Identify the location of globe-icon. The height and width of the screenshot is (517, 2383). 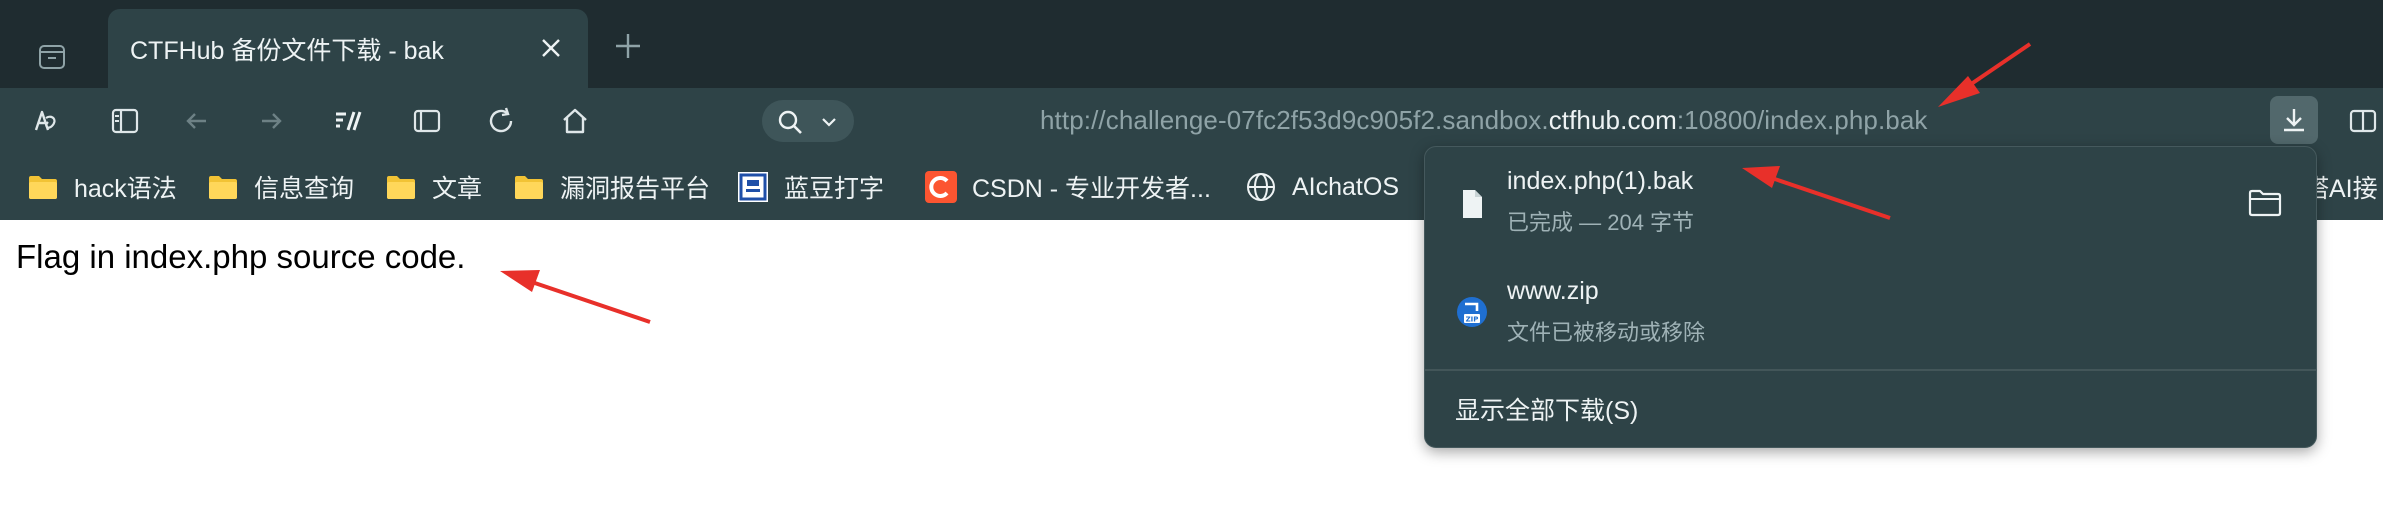
(1261, 187).